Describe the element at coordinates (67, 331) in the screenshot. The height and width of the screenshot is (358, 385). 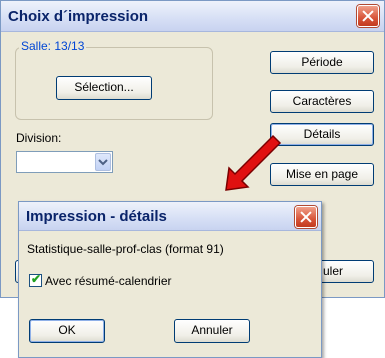
I see `ok-button: OK` at that location.